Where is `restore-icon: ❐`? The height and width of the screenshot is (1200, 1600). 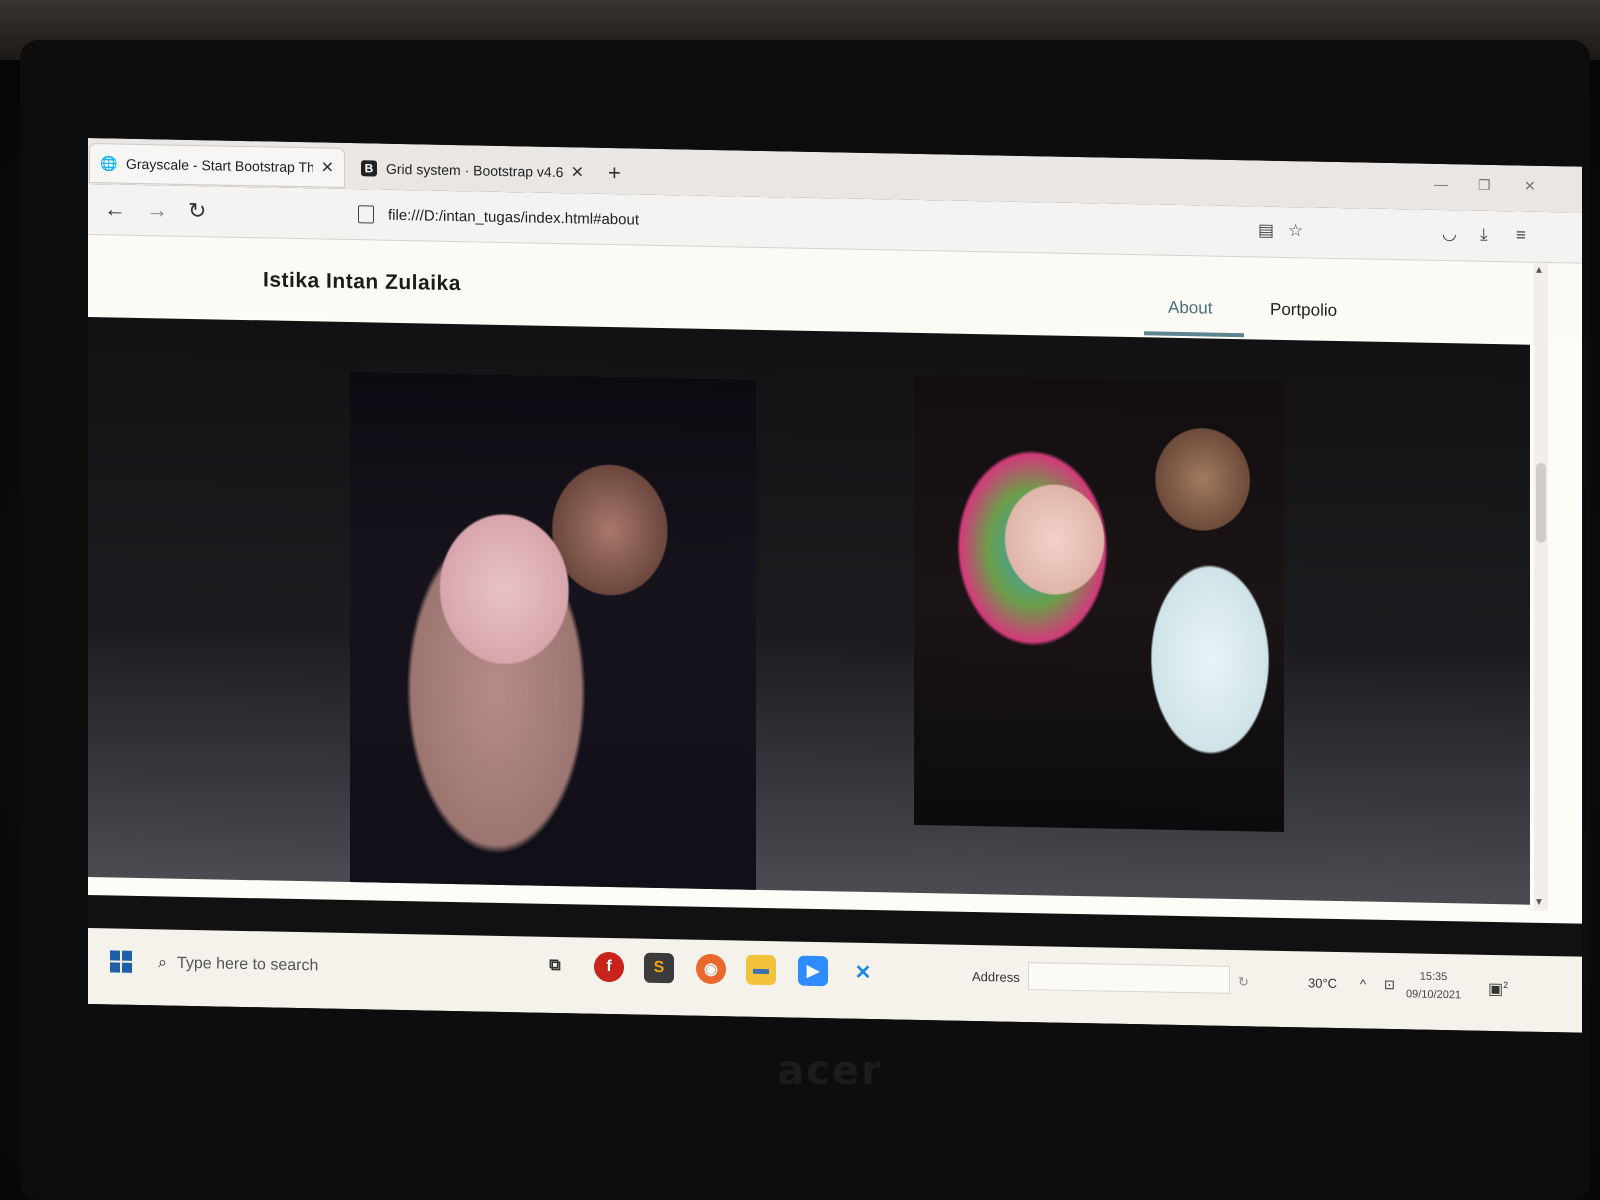 restore-icon: ❐ is located at coordinates (1484, 185).